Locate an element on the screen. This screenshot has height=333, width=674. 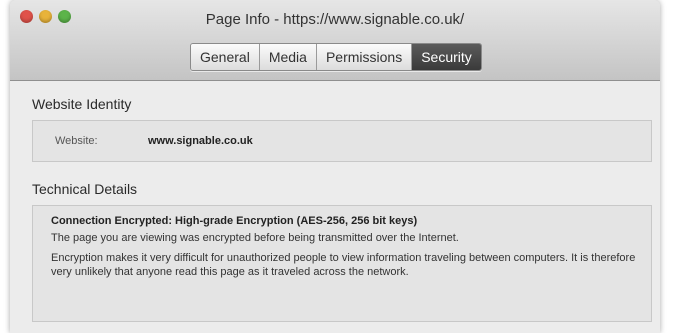
website-identity-title: Website Identity is located at coordinates (82, 104).